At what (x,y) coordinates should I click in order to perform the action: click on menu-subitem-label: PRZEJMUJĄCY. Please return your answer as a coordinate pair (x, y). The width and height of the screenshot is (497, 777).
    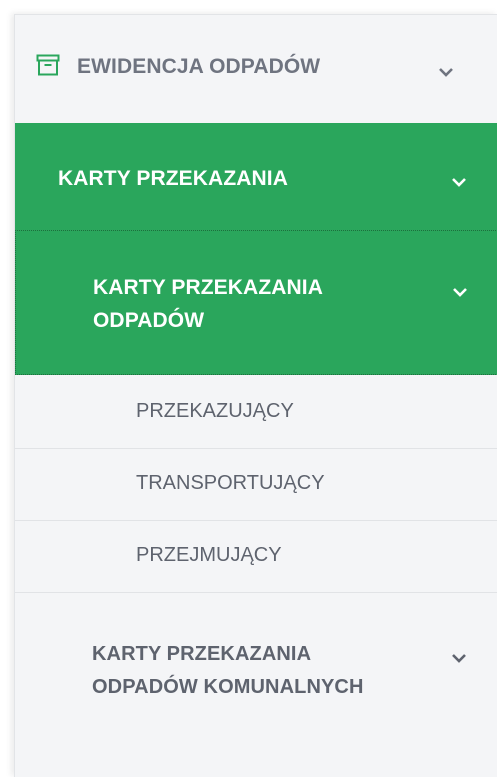
    Looking at the image, I should click on (209, 555).